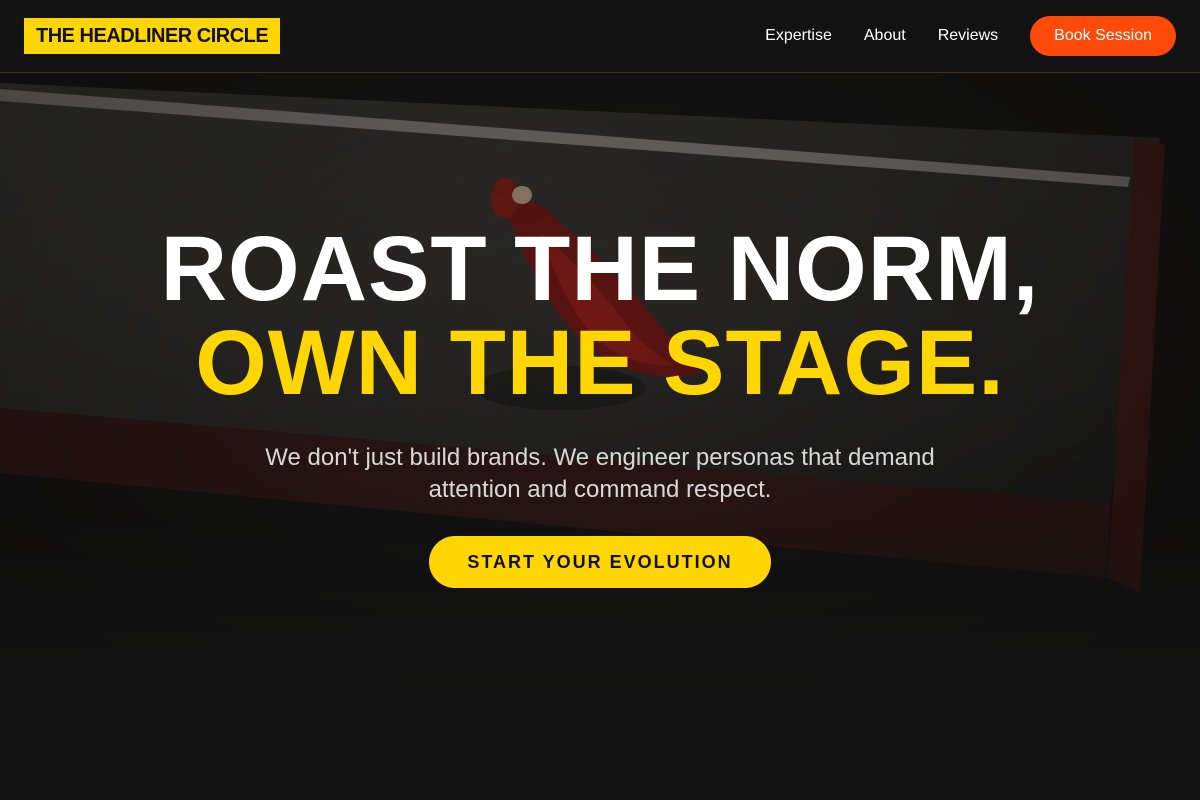 This screenshot has width=1200, height=800. What do you see at coordinates (600, 562) in the screenshot?
I see `start-evolution-button: START YOUR EVOLUTION` at bounding box center [600, 562].